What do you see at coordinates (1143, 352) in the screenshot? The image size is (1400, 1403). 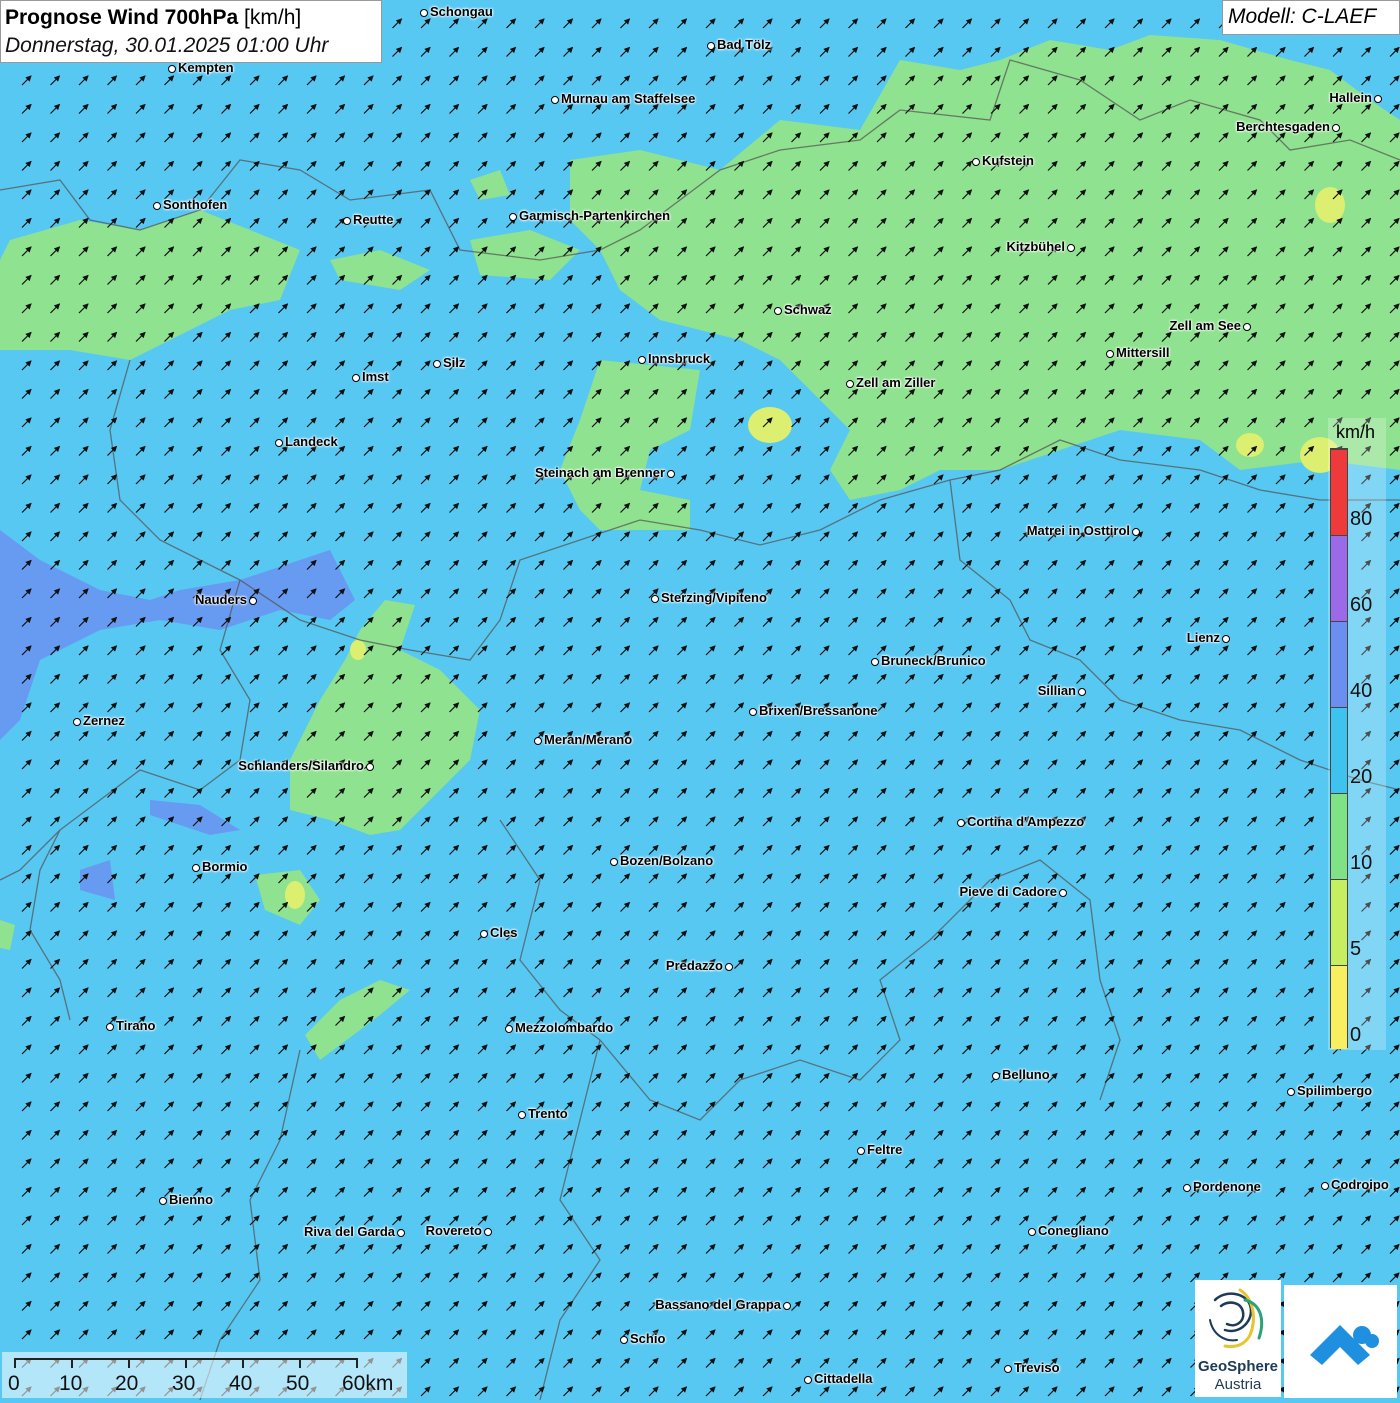 I see `city-label: Mittersill` at bounding box center [1143, 352].